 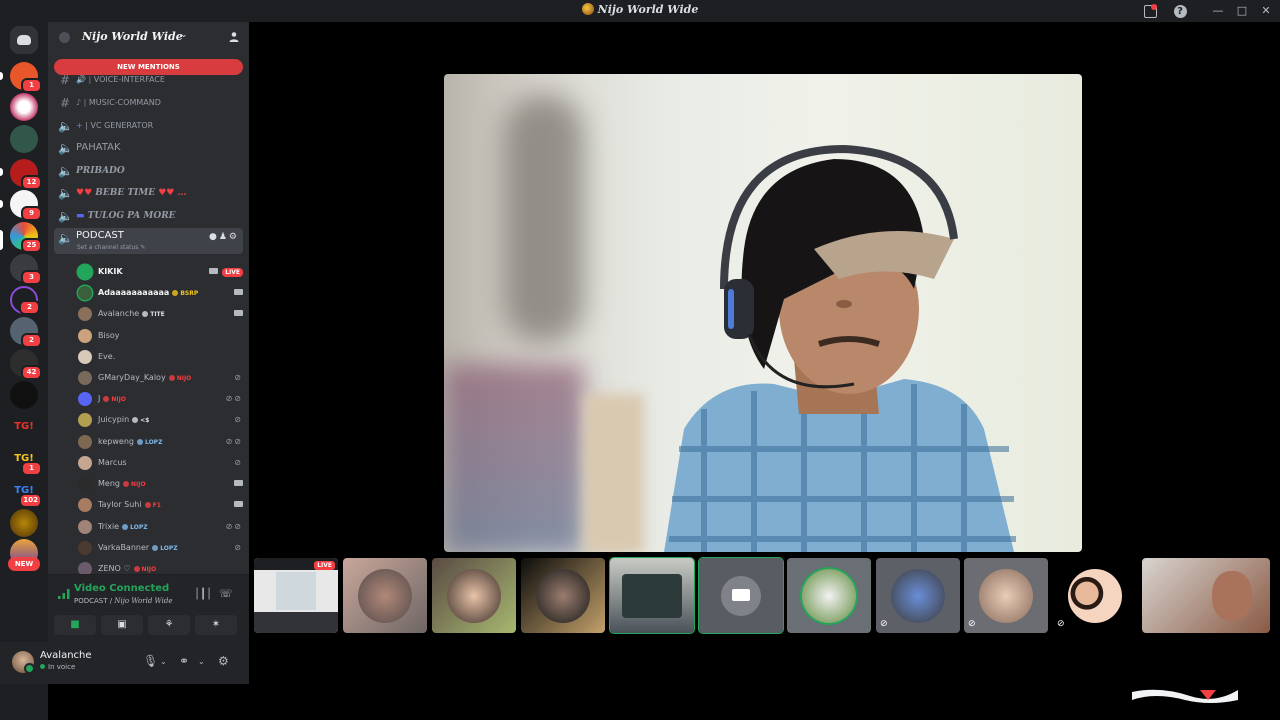 What do you see at coordinates (148, 241) in the screenshot?
I see `channel-podcast: 🔈 PODCAST Set a channel status ✎ ●♟⚙` at bounding box center [148, 241].